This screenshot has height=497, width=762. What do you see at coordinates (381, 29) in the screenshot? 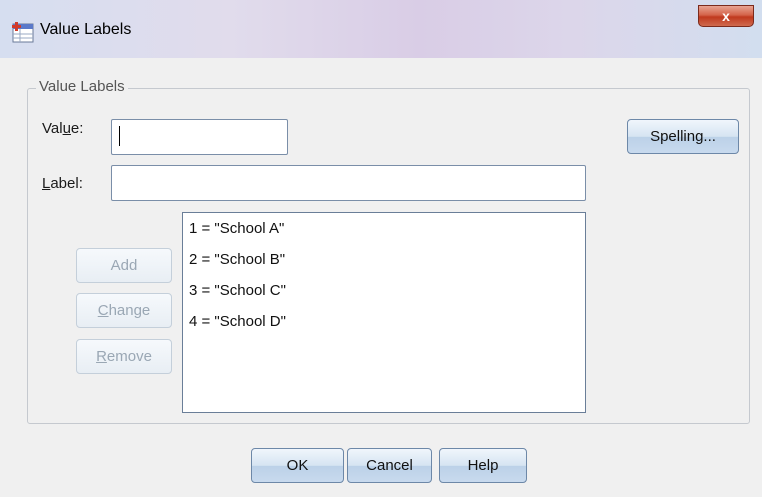
I see `title-bar: Value Labels x` at bounding box center [381, 29].